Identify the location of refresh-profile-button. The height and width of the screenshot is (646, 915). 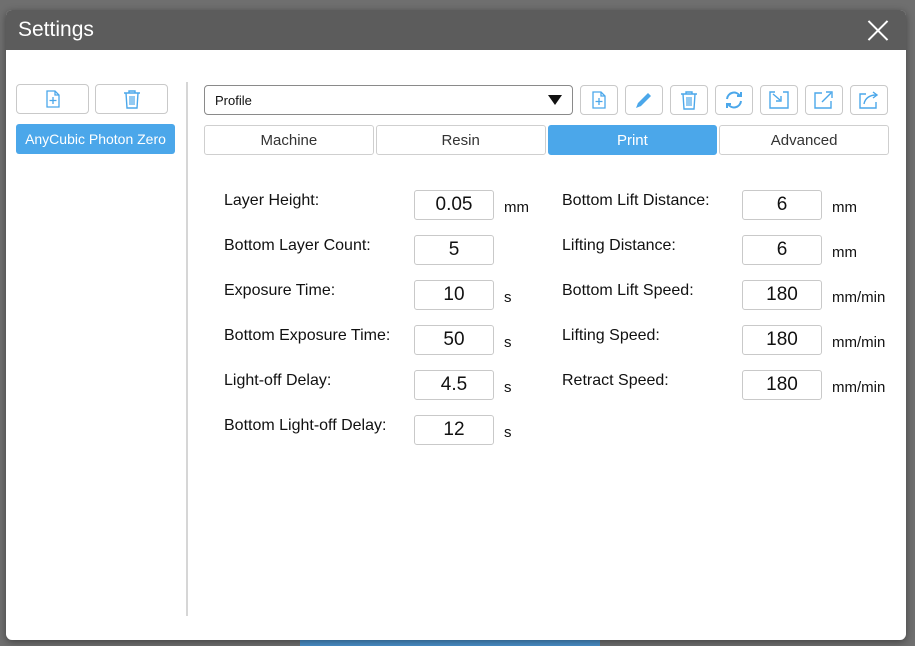
(734, 100).